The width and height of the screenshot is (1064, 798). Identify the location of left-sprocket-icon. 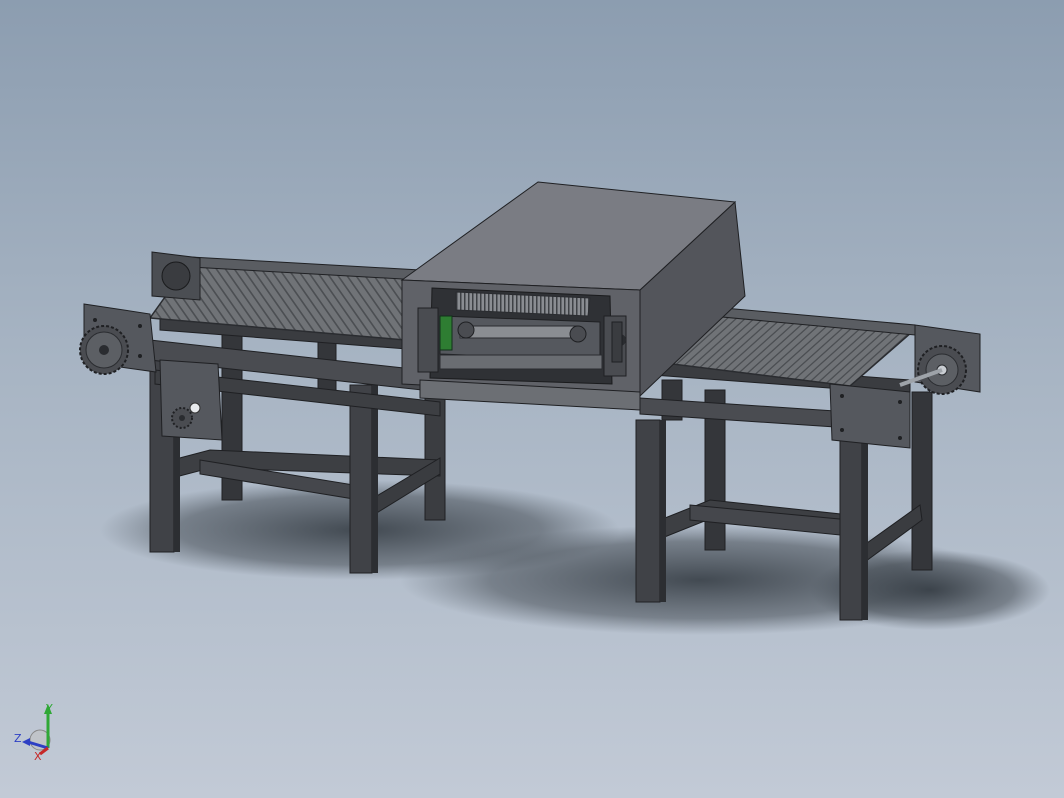
(104, 350).